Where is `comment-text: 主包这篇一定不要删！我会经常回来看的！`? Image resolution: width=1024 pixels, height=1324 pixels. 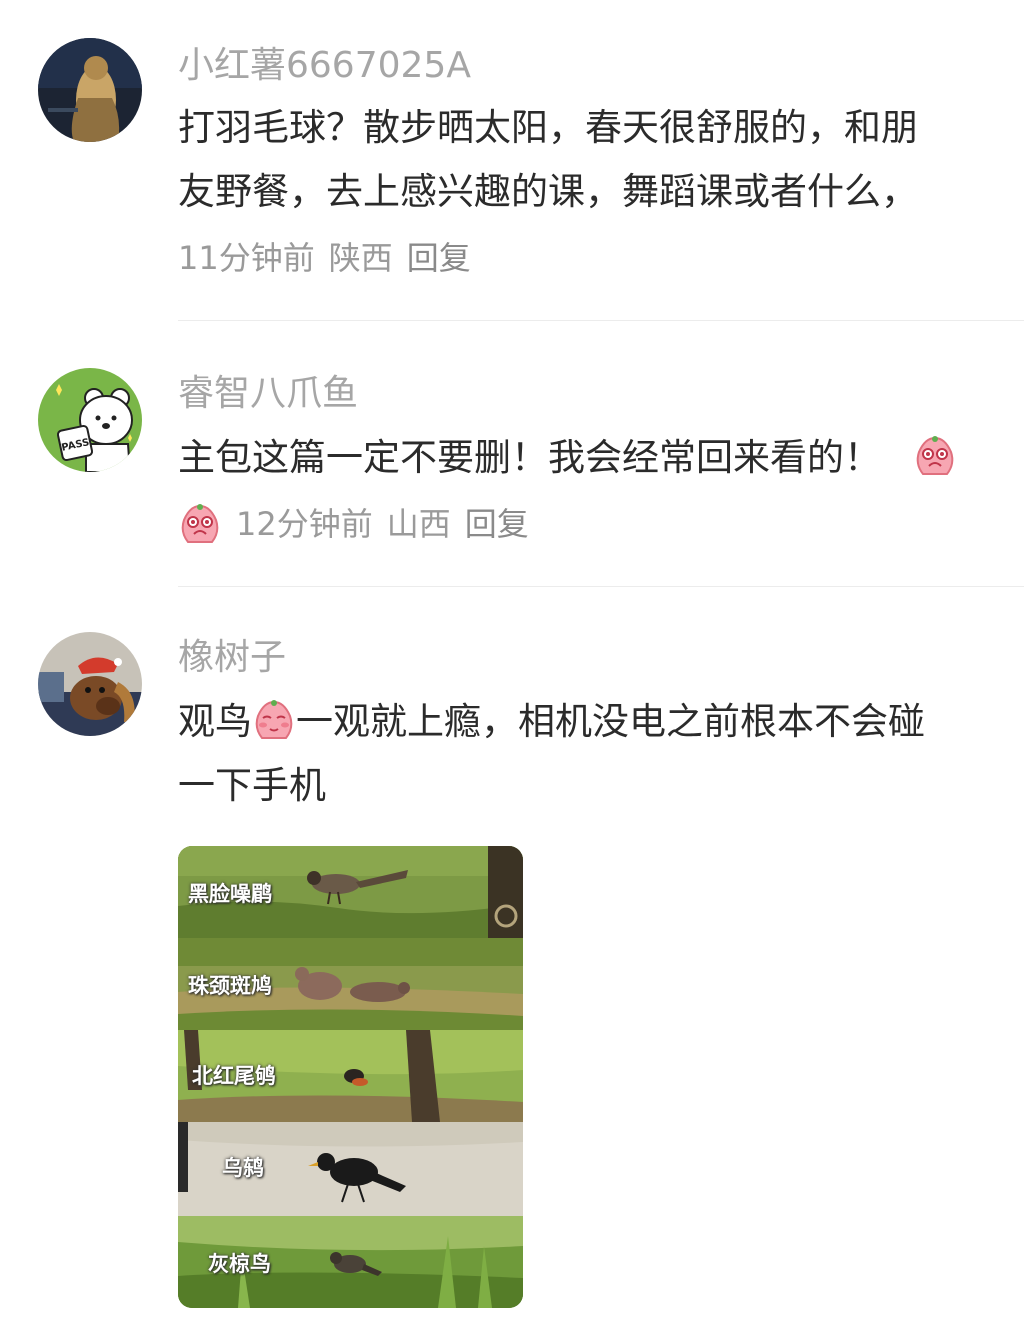 comment-text: 主包这篇一定不要删！我会经常回来看的！ is located at coordinates (593, 458).